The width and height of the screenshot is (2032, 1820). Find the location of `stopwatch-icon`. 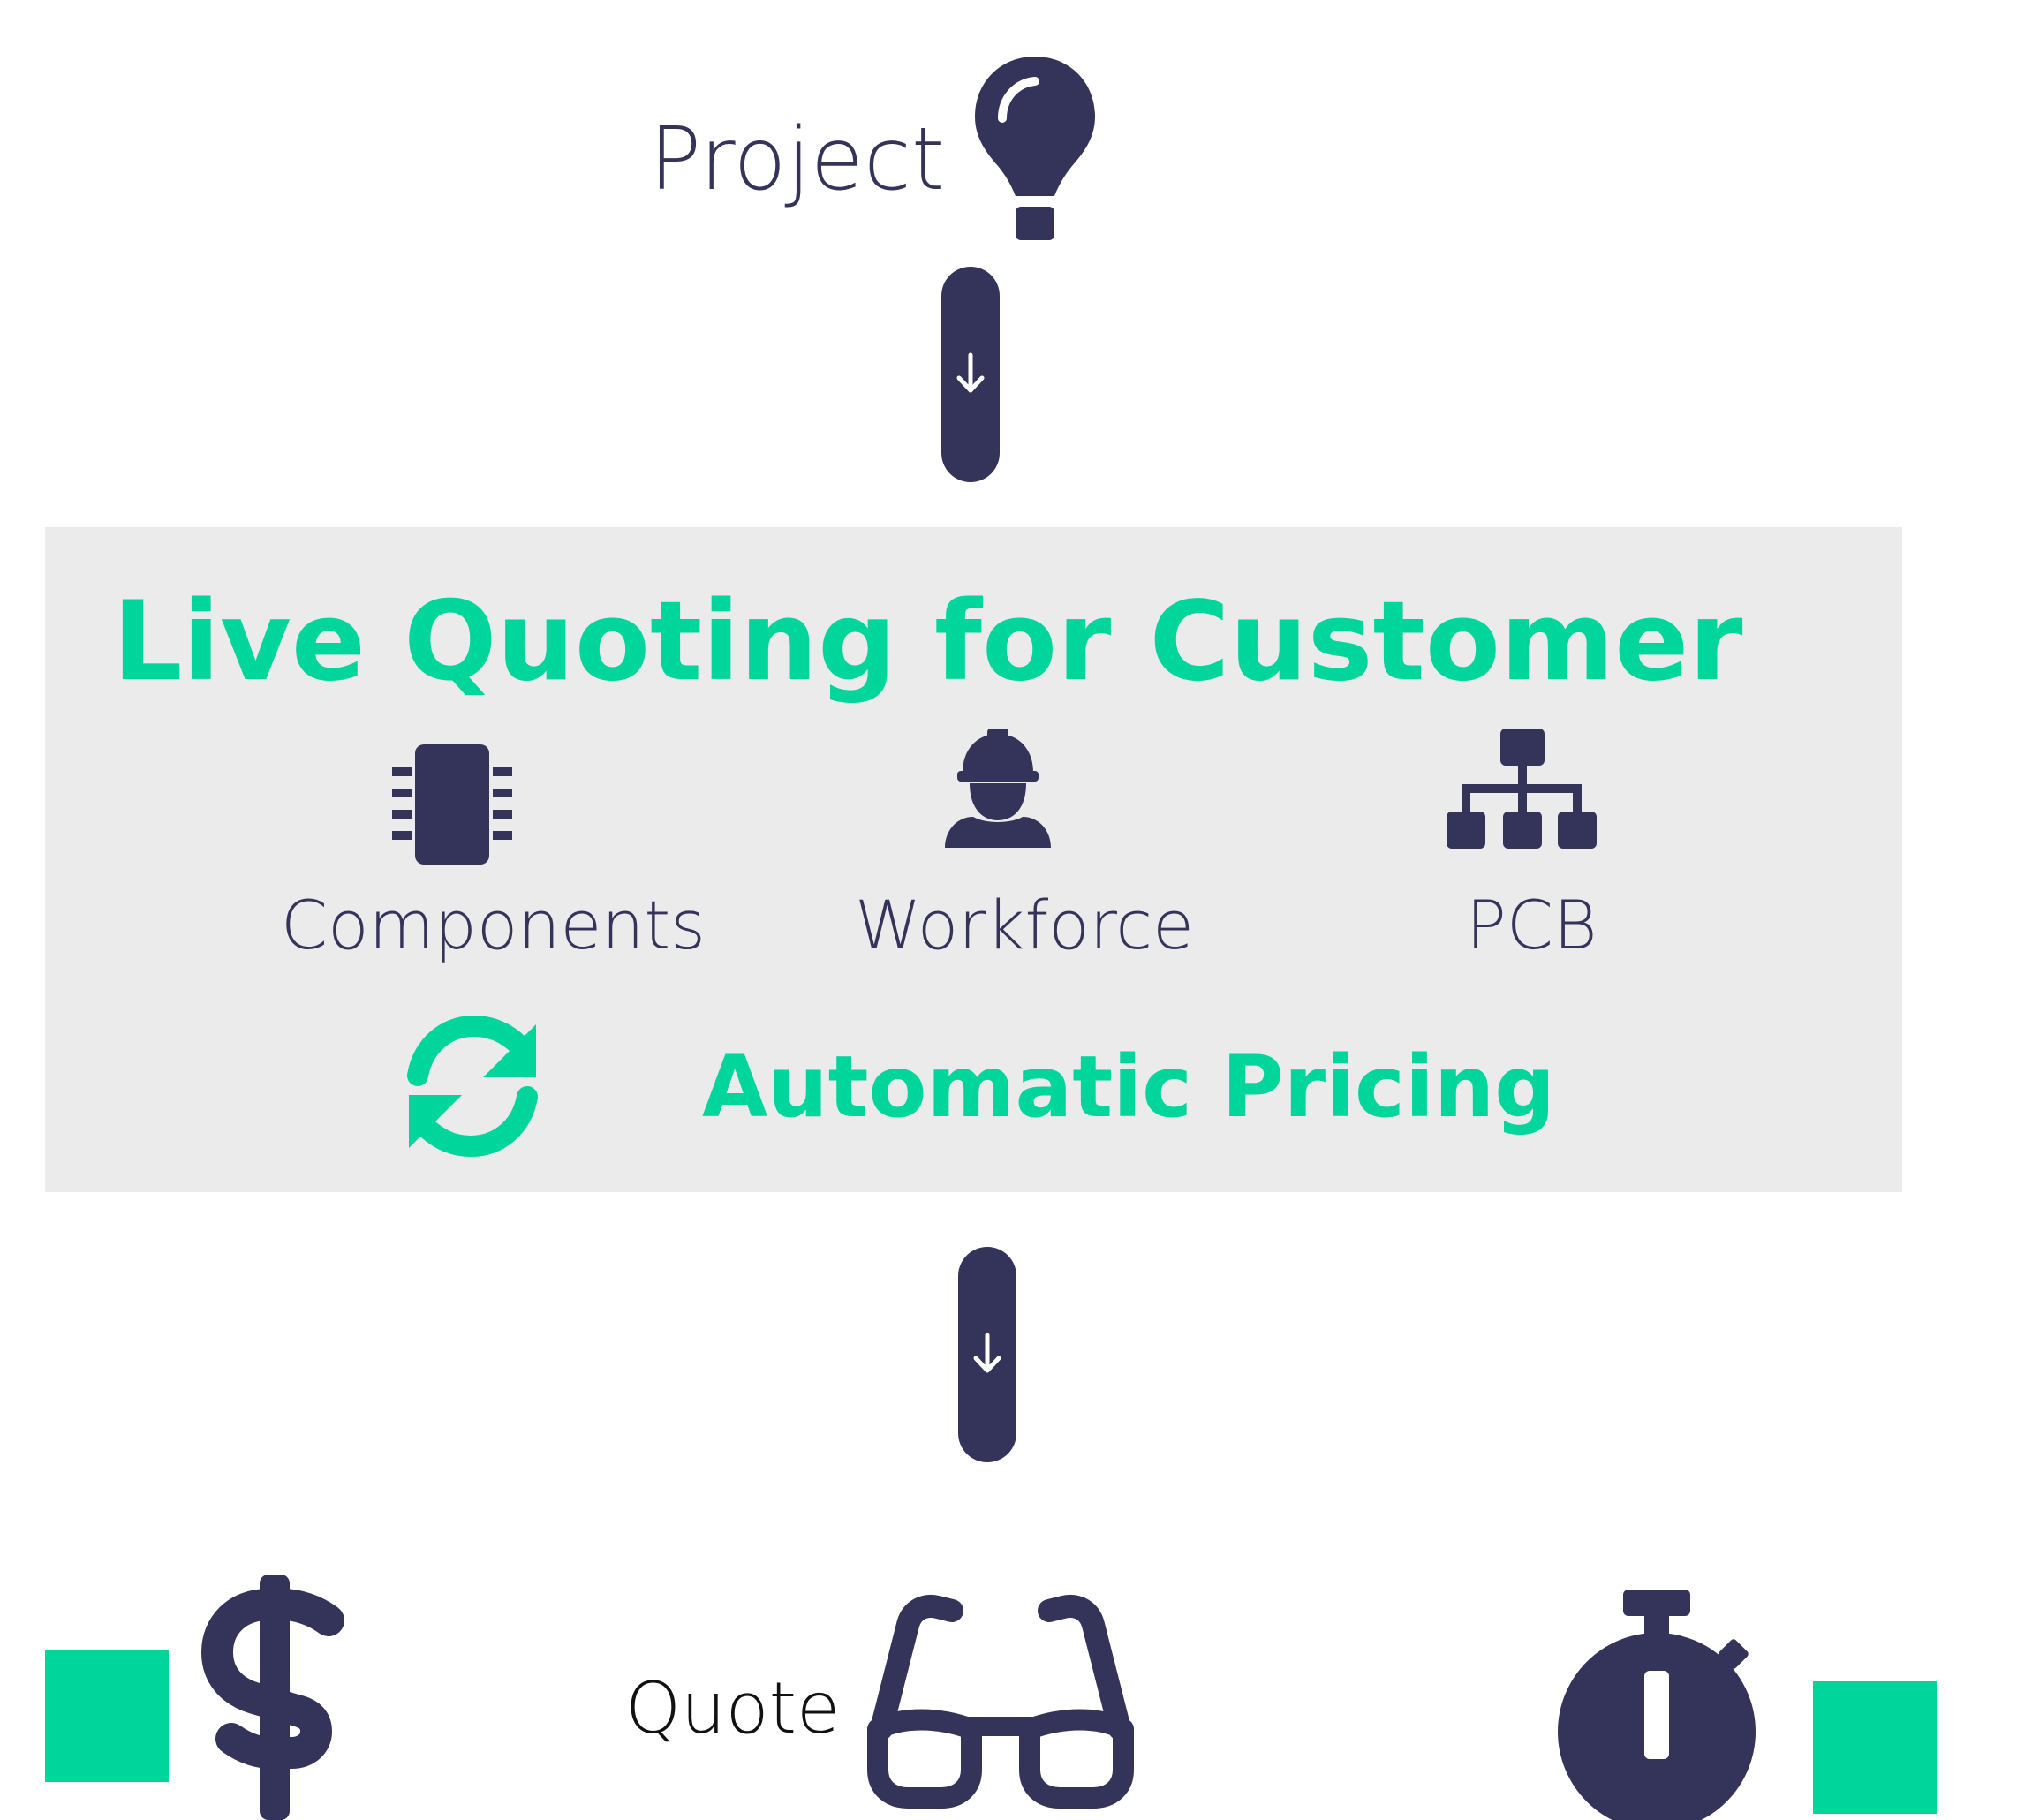

stopwatch-icon is located at coordinates (1657, 1705).